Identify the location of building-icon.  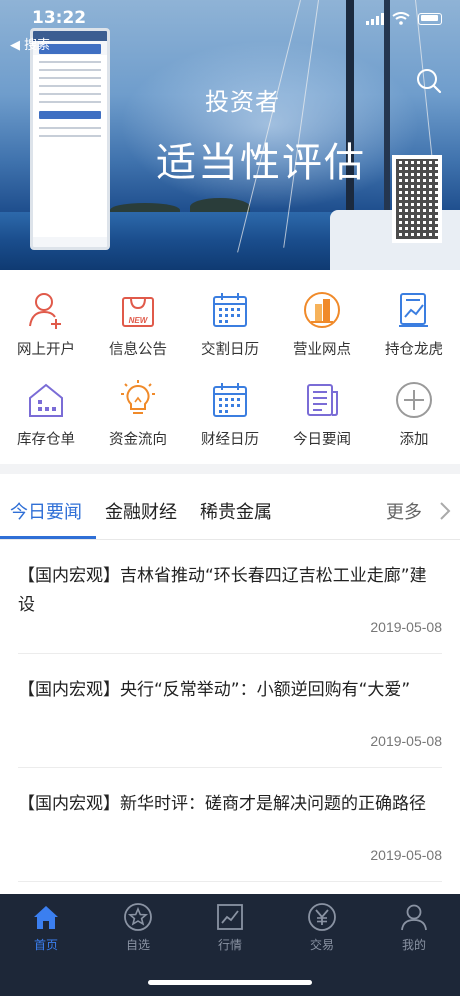
(322, 310).